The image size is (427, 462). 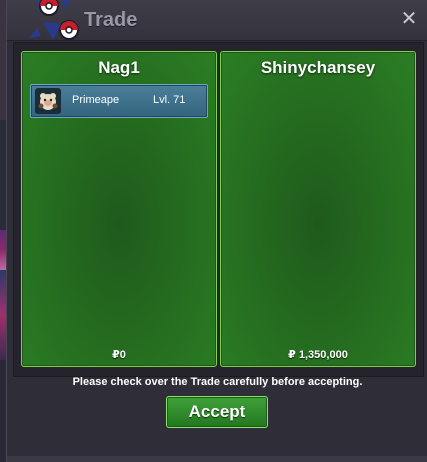 I want to click on money-offer-right: ₽ 1,350,000, so click(x=318, y=355).